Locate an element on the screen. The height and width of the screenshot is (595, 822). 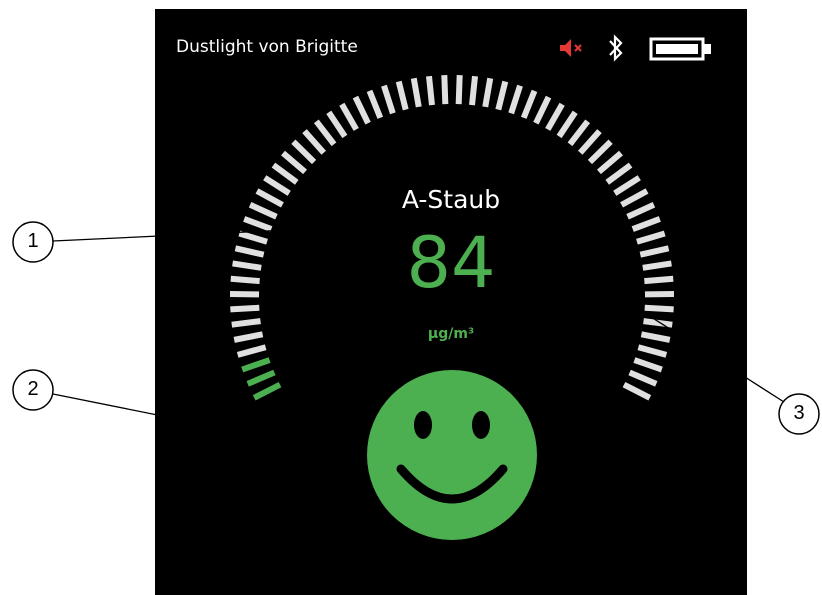
callout-2-number: 2 is located at coordinates (33, 389).